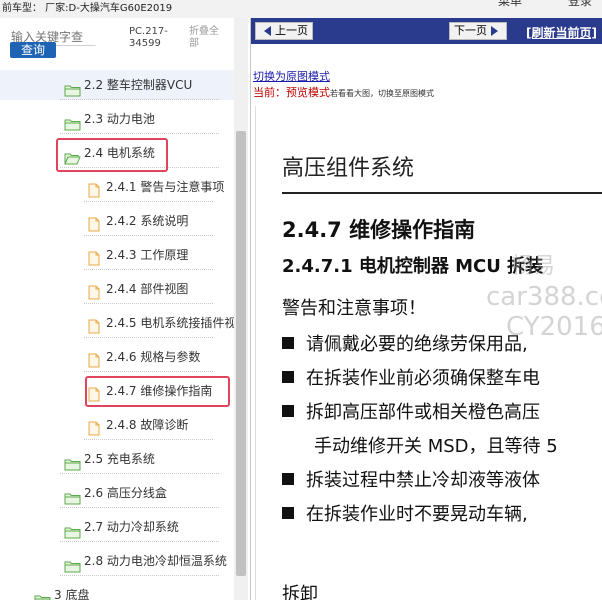  Describe the element at coordinates (33, 50) in the screenshot. I see `search-button: 查询` at that location.